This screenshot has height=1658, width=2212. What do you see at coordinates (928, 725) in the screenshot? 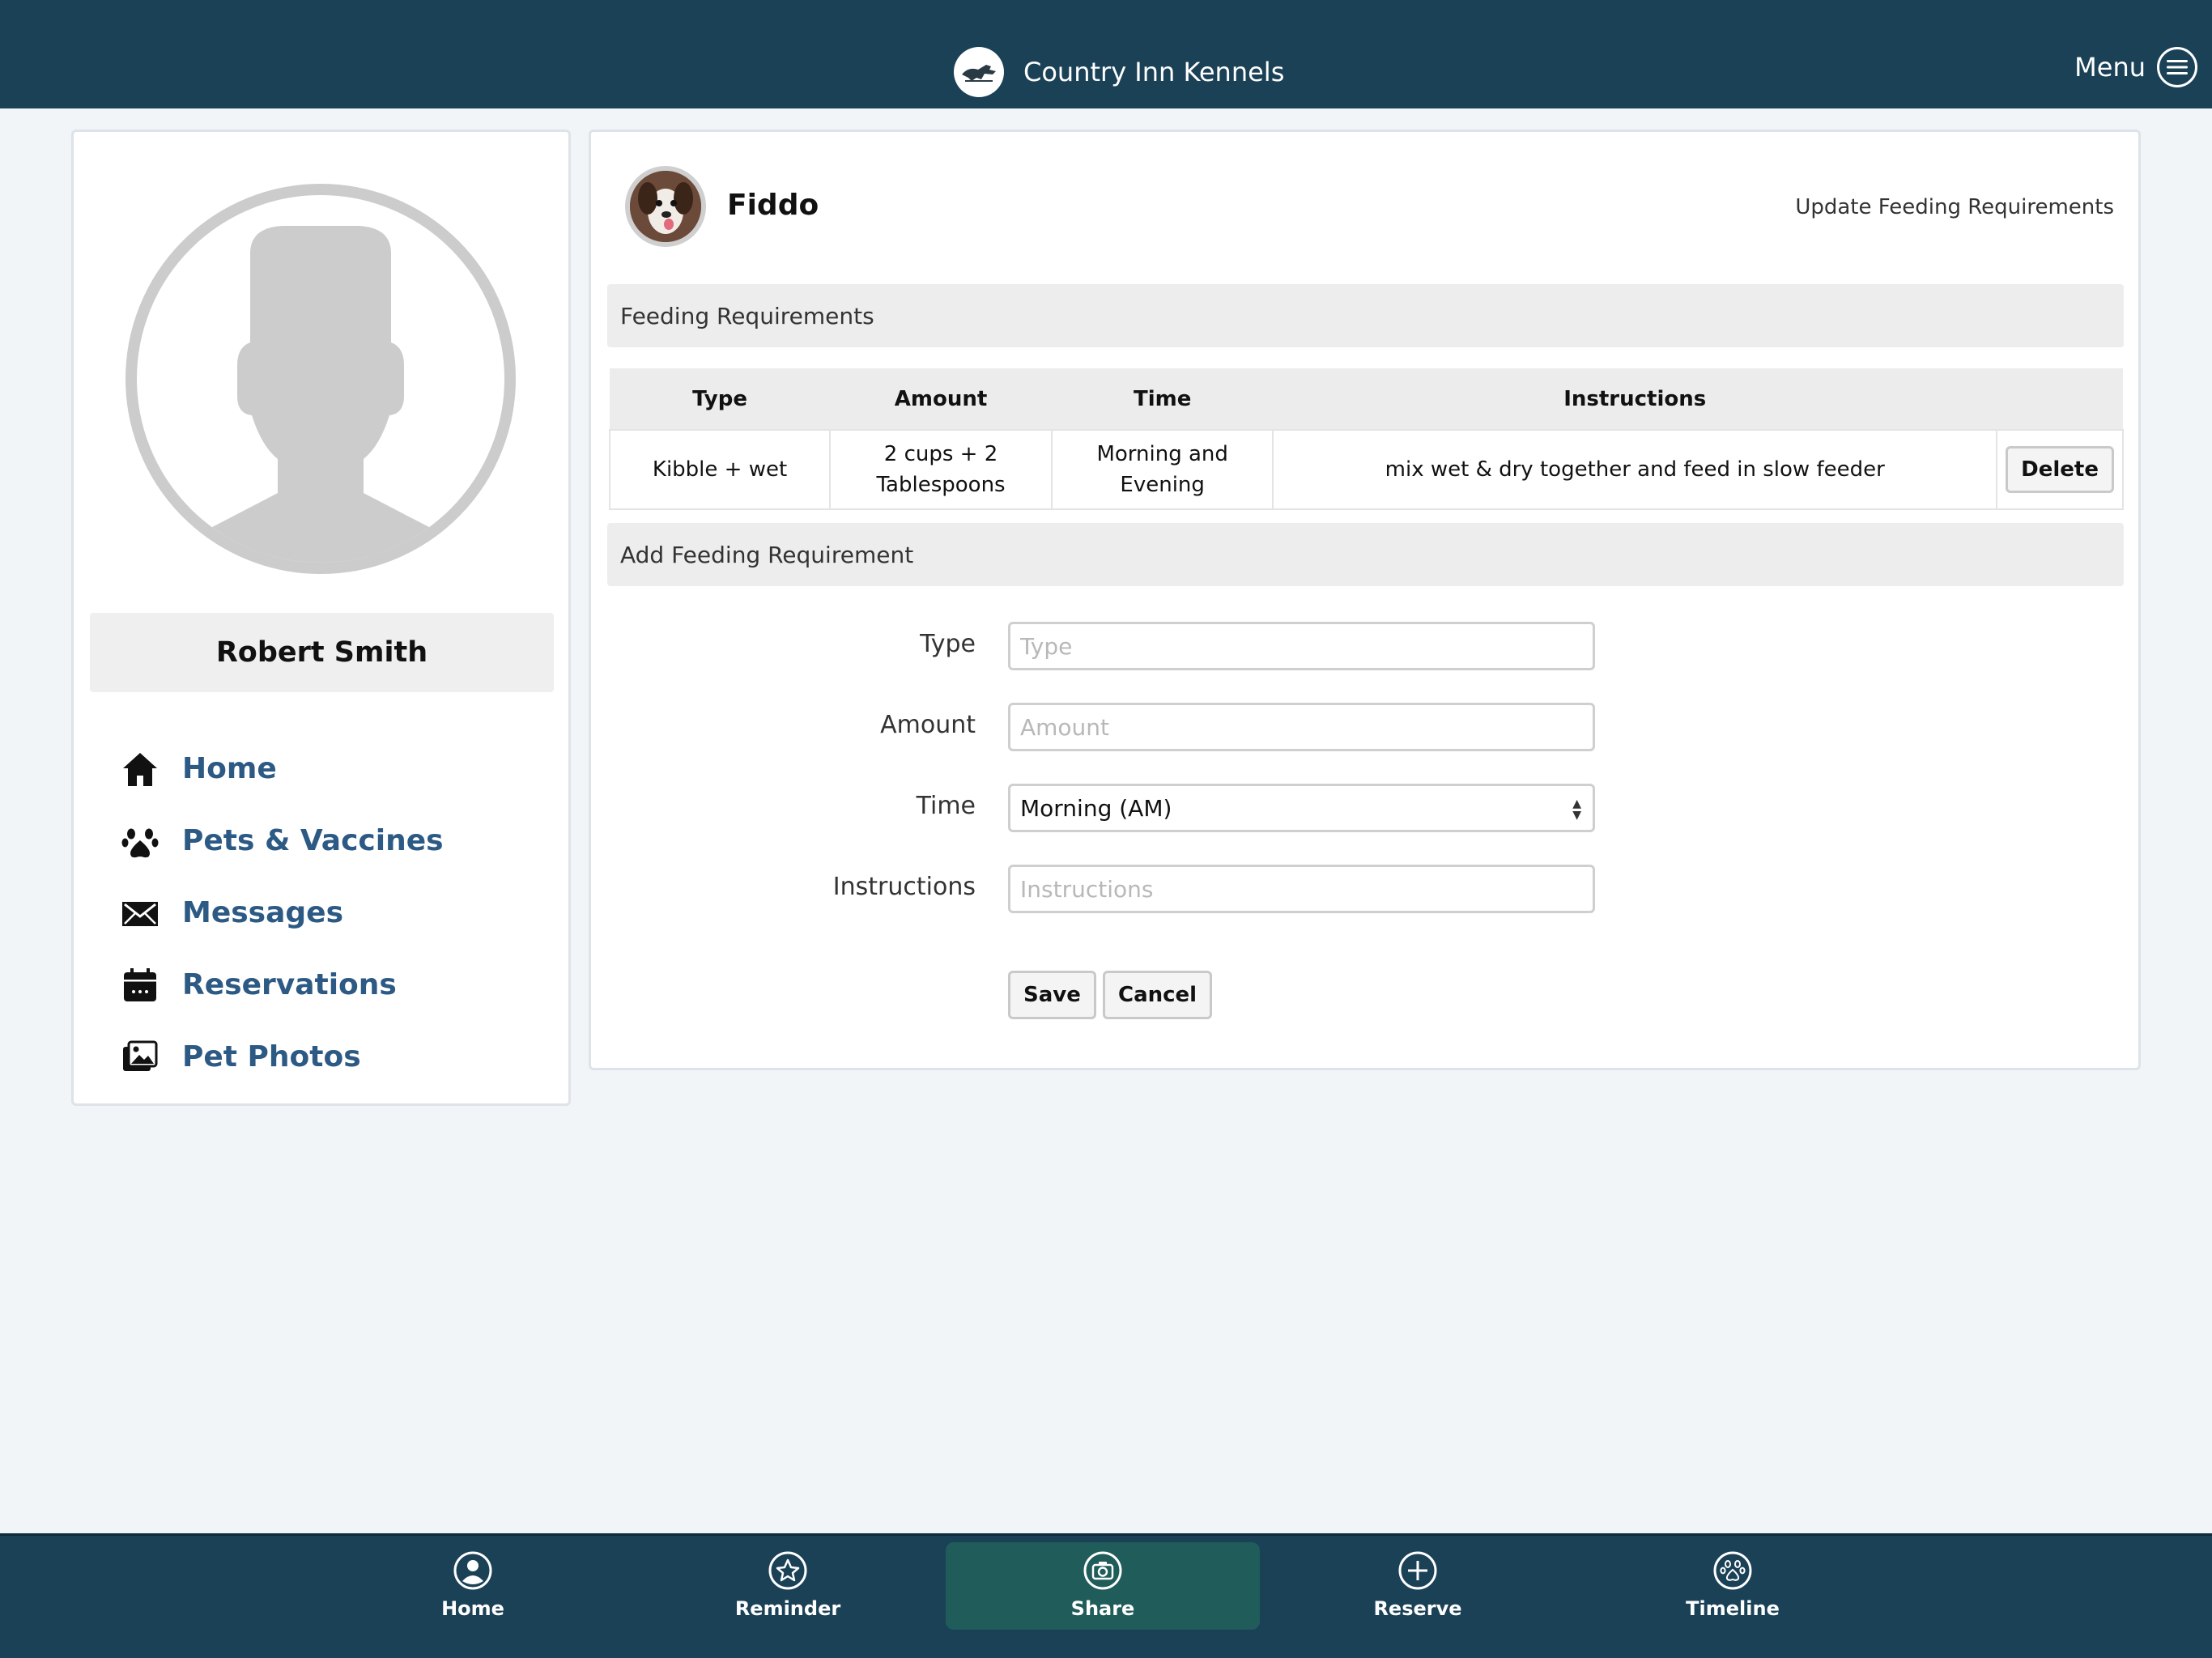
I see `amount-label: Amount` at bounding box center [928, 725].